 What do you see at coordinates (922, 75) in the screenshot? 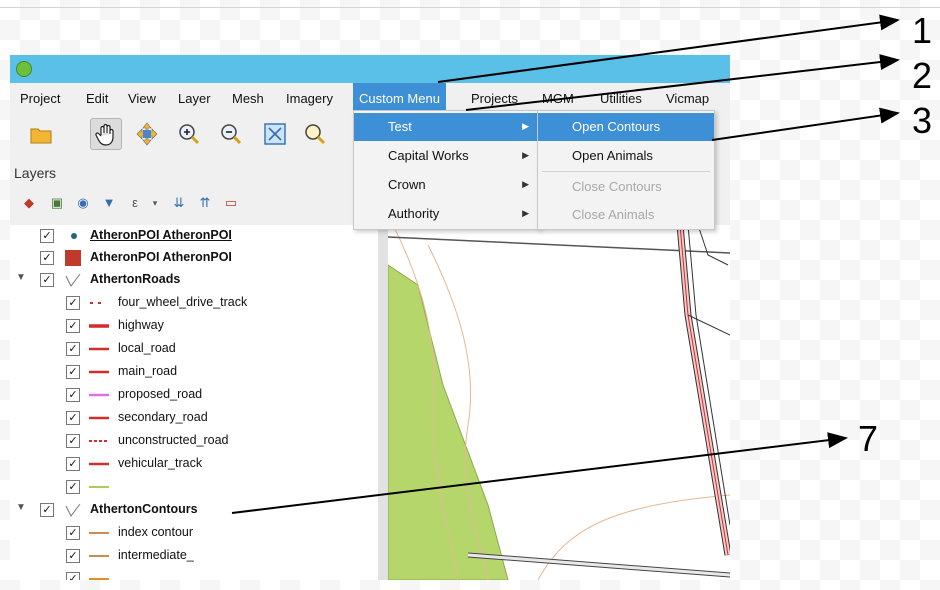
I see `callout-number-2: 2` at bounding box center [922, 75].